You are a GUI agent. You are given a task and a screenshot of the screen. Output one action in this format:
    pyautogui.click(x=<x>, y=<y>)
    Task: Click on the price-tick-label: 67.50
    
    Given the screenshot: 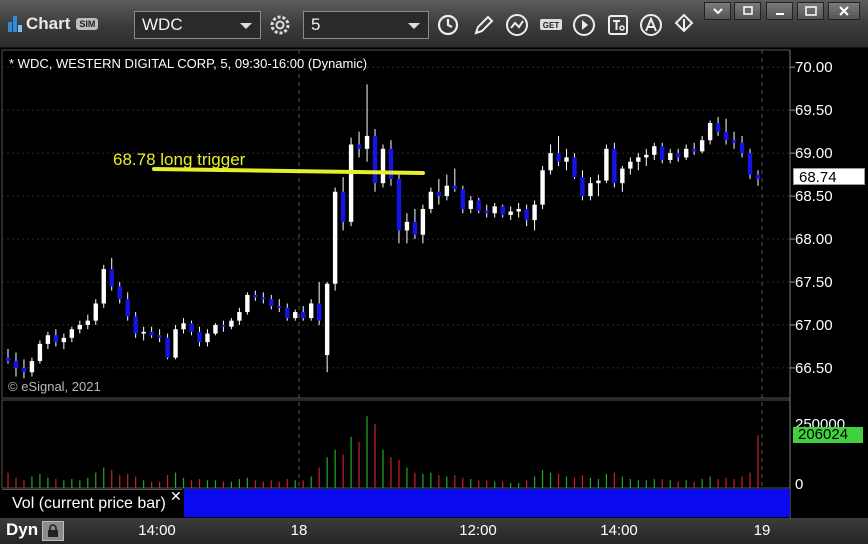 What is the action you would take?
    pyautogui.click(x=814, y=282)
    